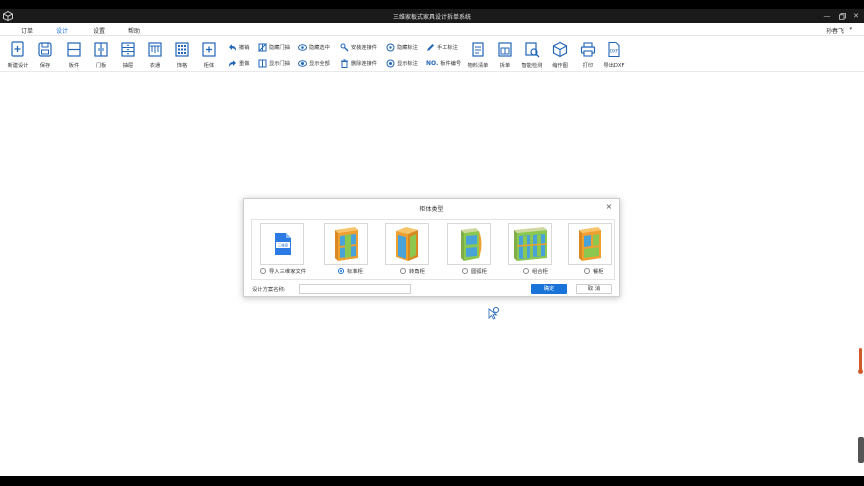 This screenshot has width=864, height=486. I want to click on window-title: 三维家板式家具设计拆单系统, so click(431, 17).